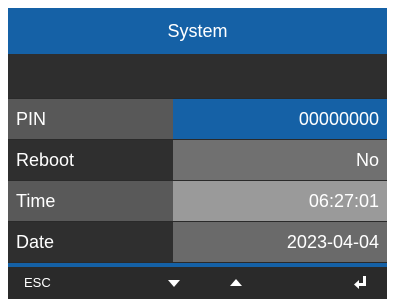  I want to click on esc-button: ESC, so click(37, 283).